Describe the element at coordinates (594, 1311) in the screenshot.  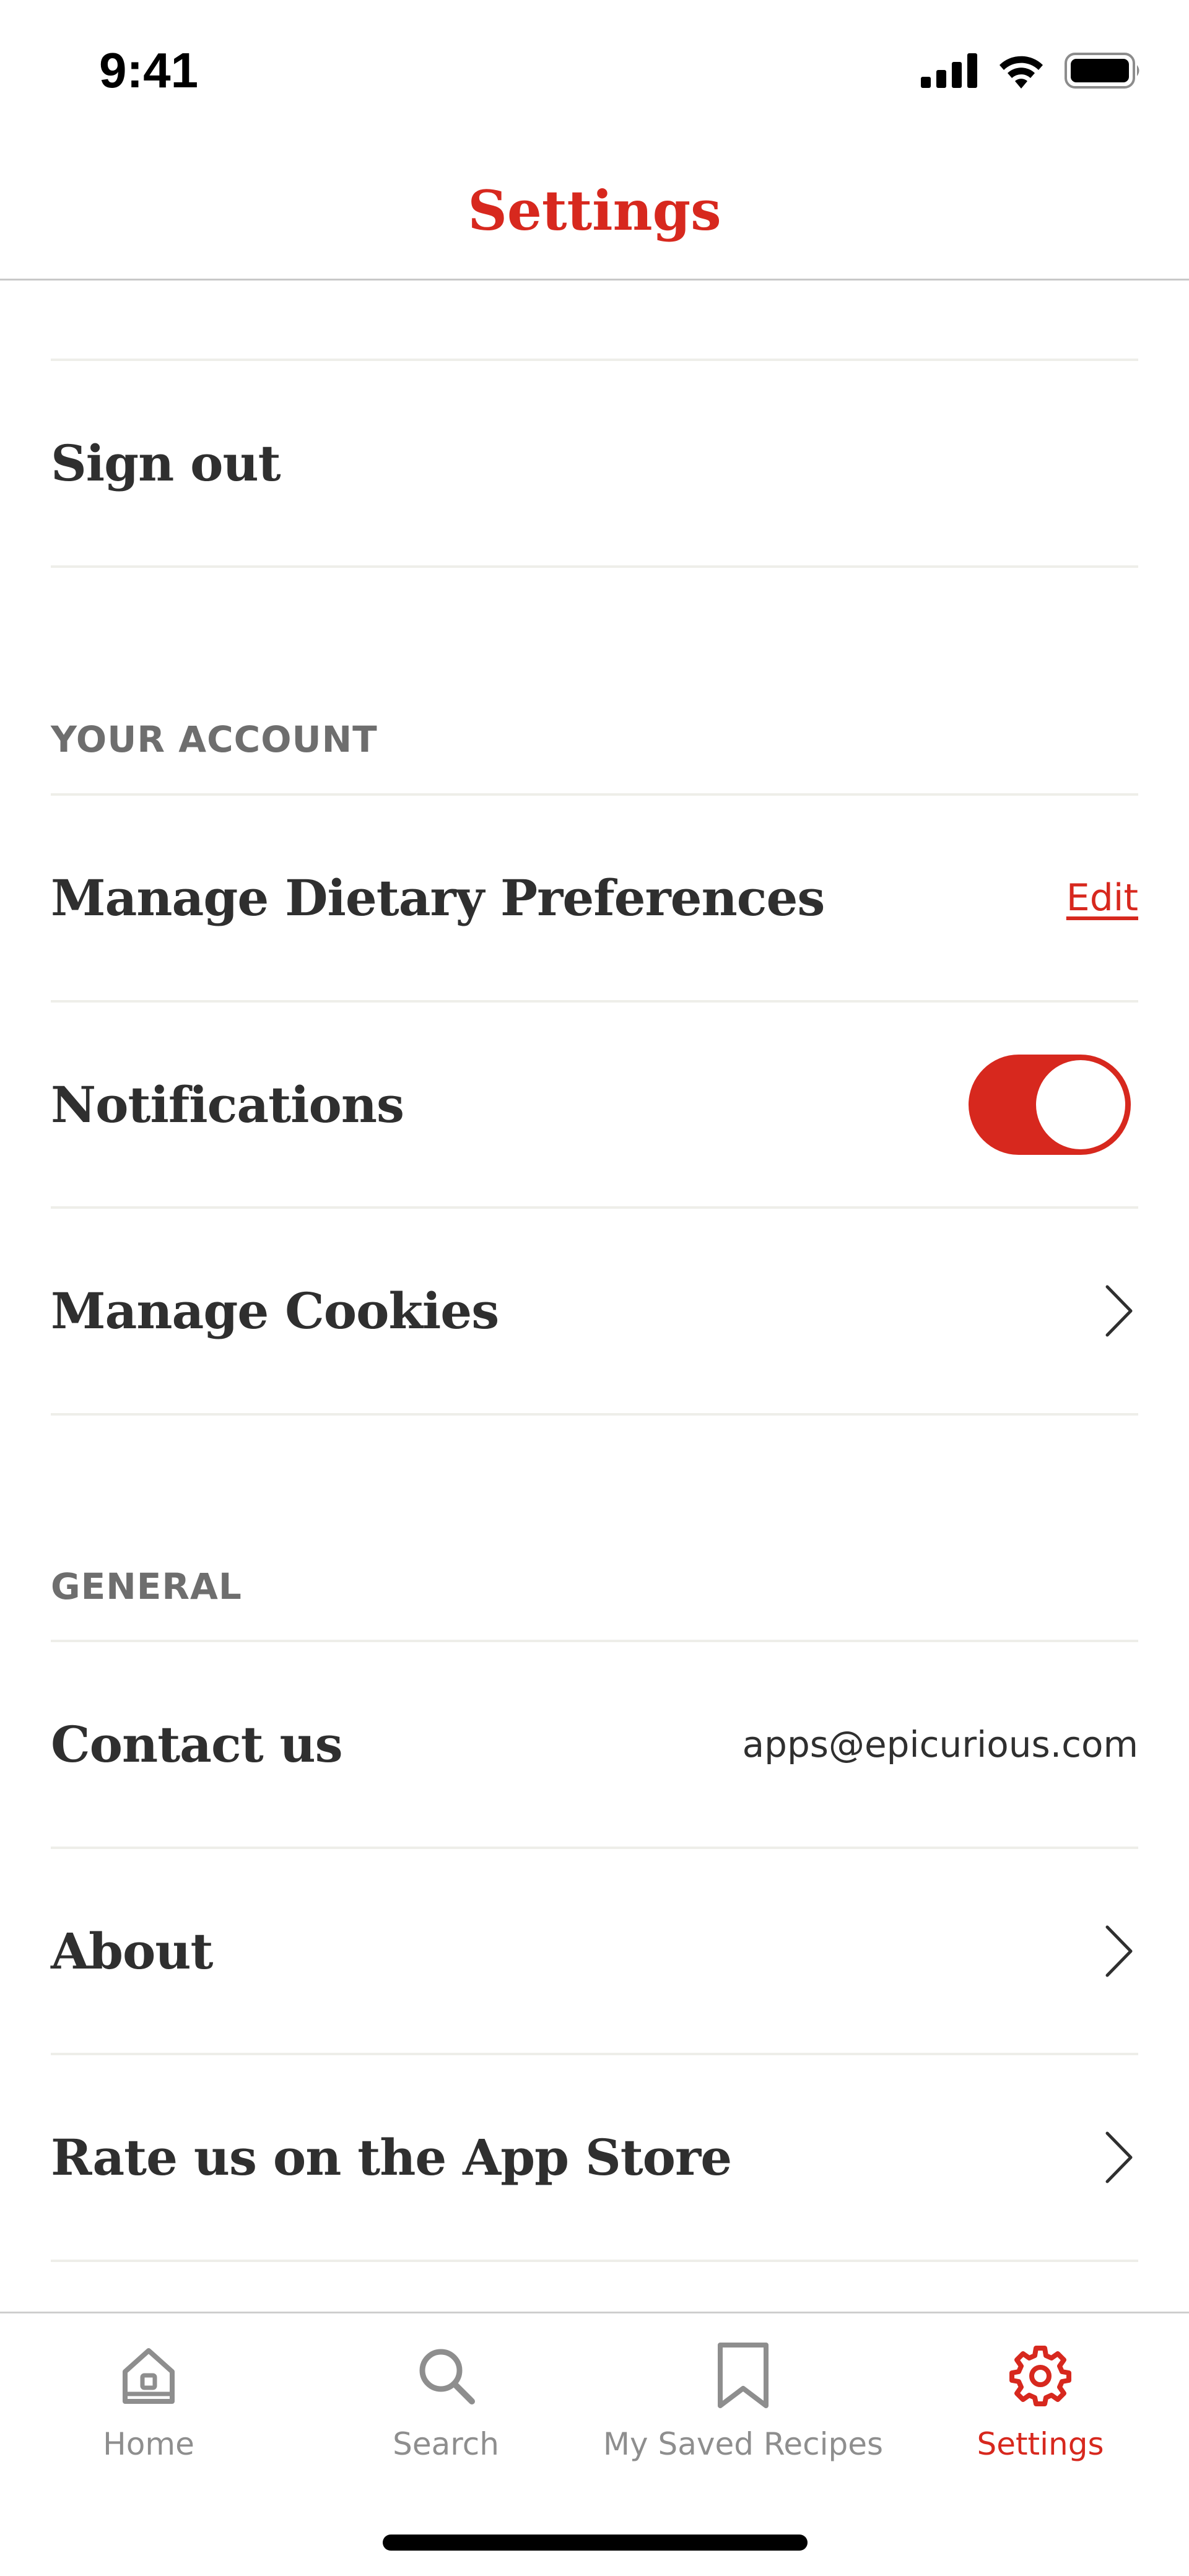
I see `manage-cookies-row: Manage Cookies` at that location.